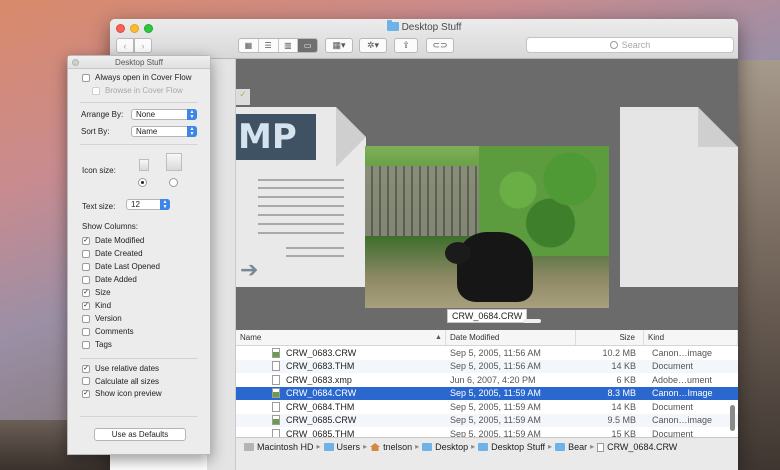 The image size is (780, 470). Describe the element at coordinates (691, 337) in the screenshot. I see `column-header-kind: Kind` at that location.